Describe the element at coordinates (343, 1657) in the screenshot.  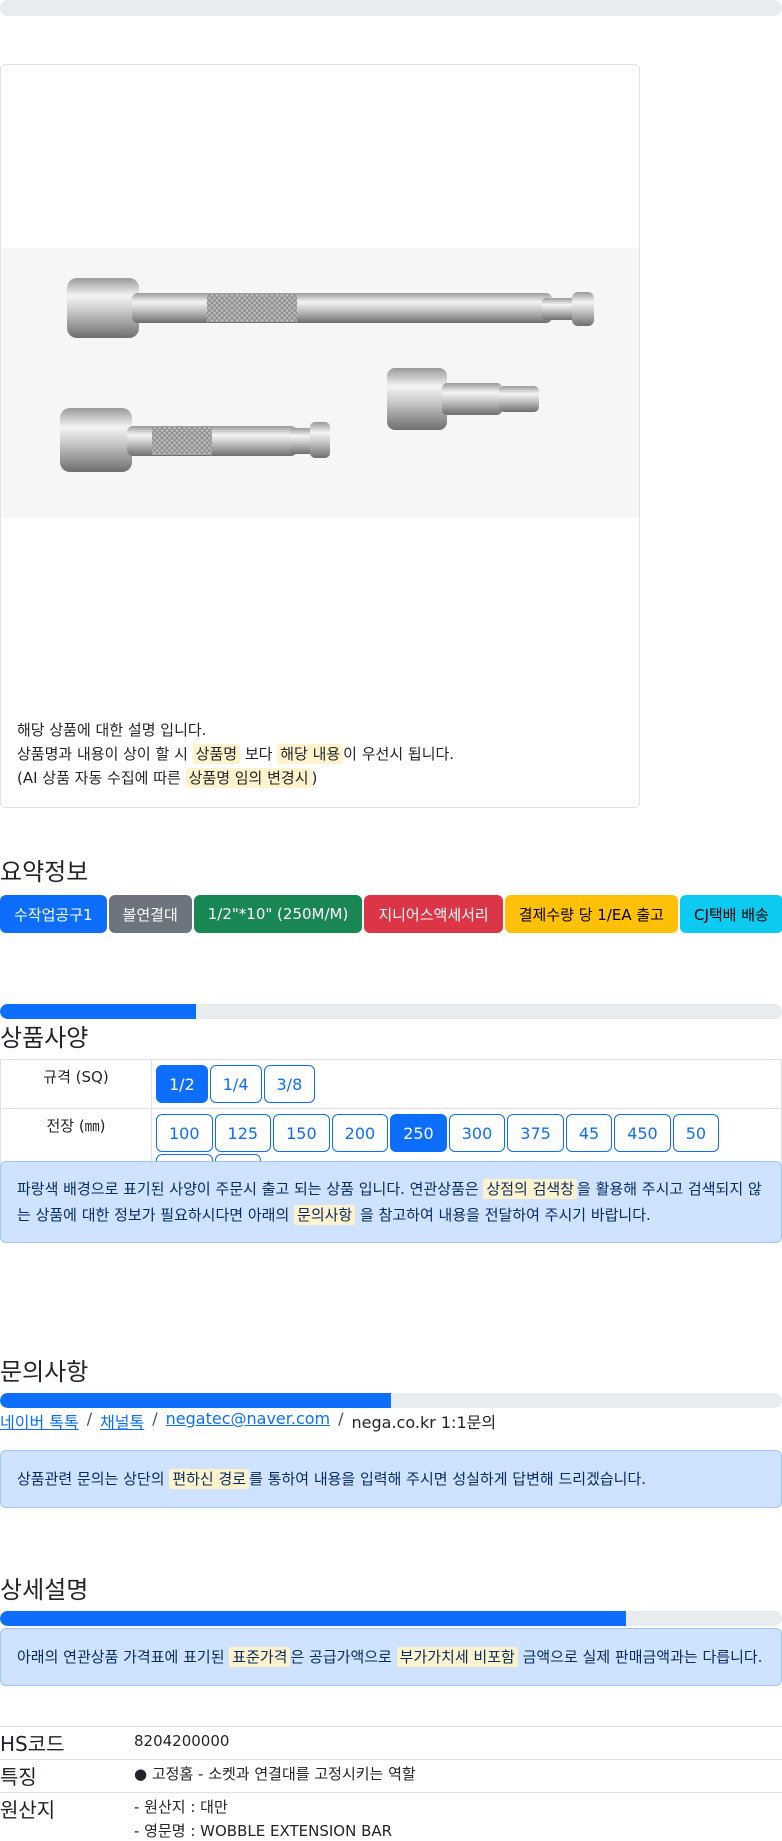
I see `alert-text: 은 공급가액으로` at that location.